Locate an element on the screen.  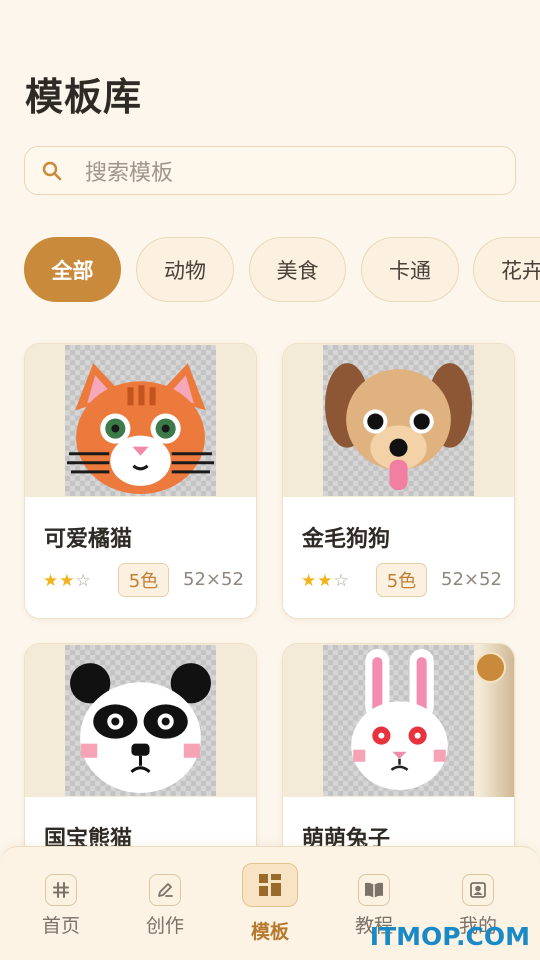
orange-cat-pixel-art is located at coordinates (140, 420).